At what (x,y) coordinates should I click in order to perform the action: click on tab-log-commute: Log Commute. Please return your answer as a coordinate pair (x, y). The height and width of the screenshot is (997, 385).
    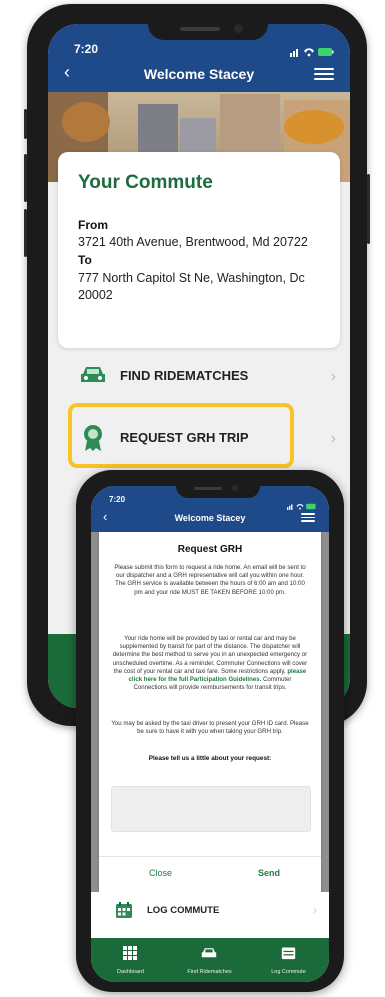
    Looking at the image, I should click on (288, 960).